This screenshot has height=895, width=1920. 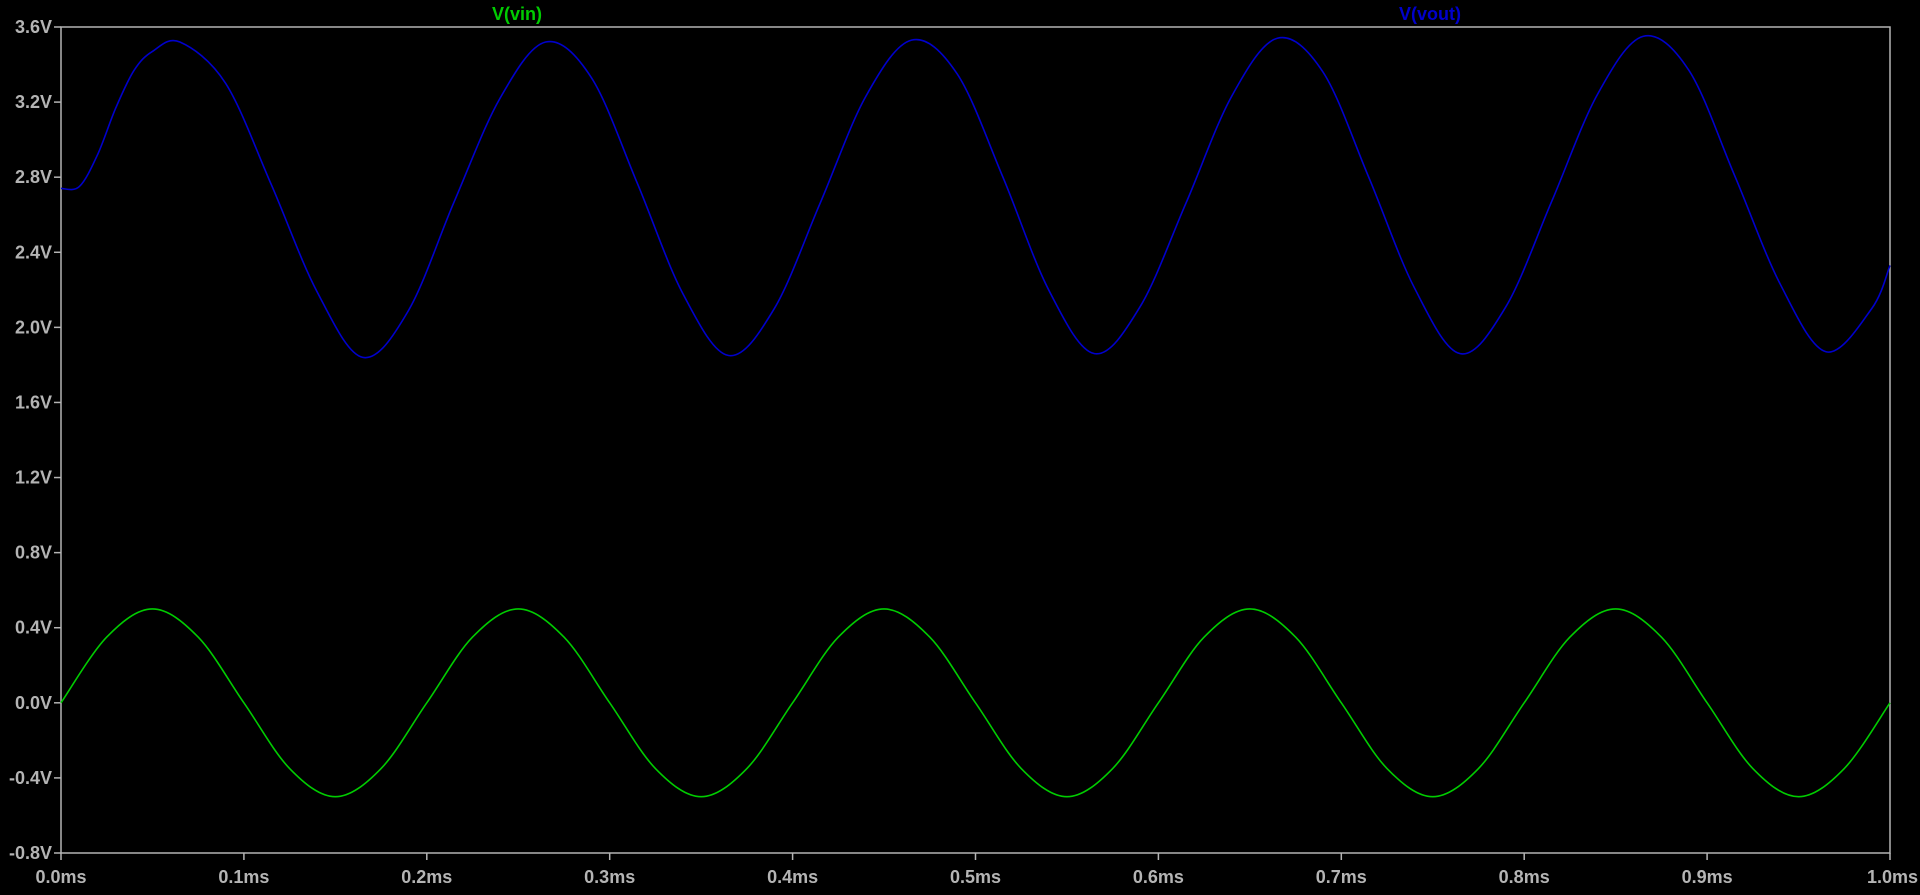 What do you see at coordinates (1524, 877) in the screenshot?
I see `x-tick-label: 0.8ms` at bounding box center [1524, 877].